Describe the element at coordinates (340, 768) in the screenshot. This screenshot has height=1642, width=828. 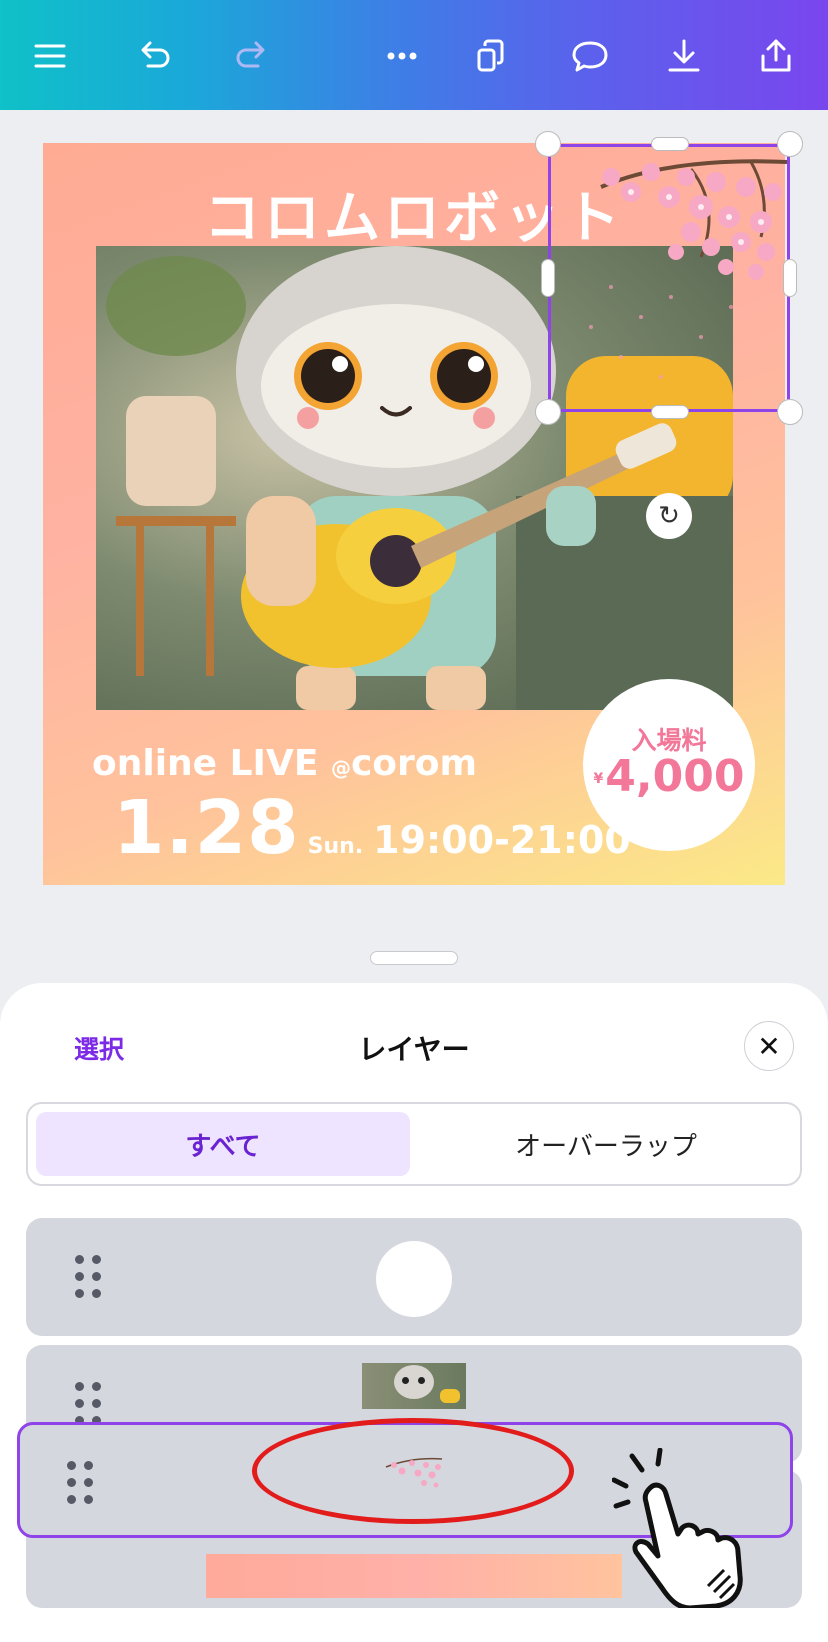
I see `at-symbol: @` at that location.